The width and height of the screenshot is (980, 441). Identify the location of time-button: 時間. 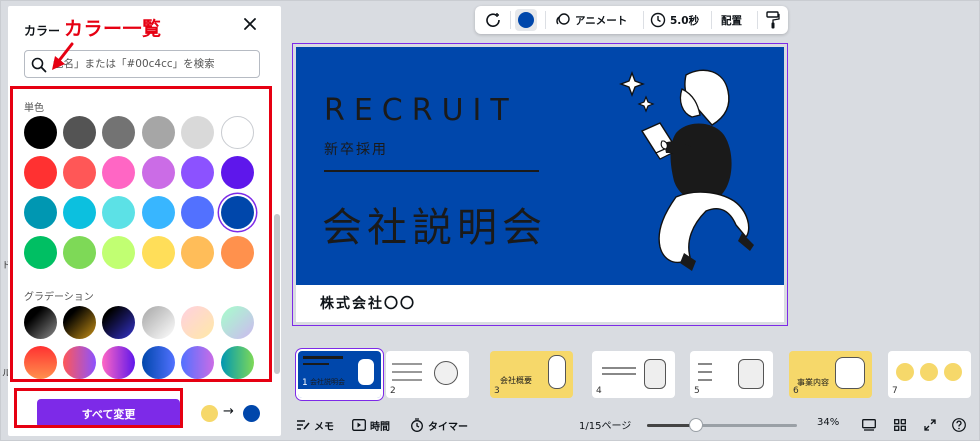
(371, 425).